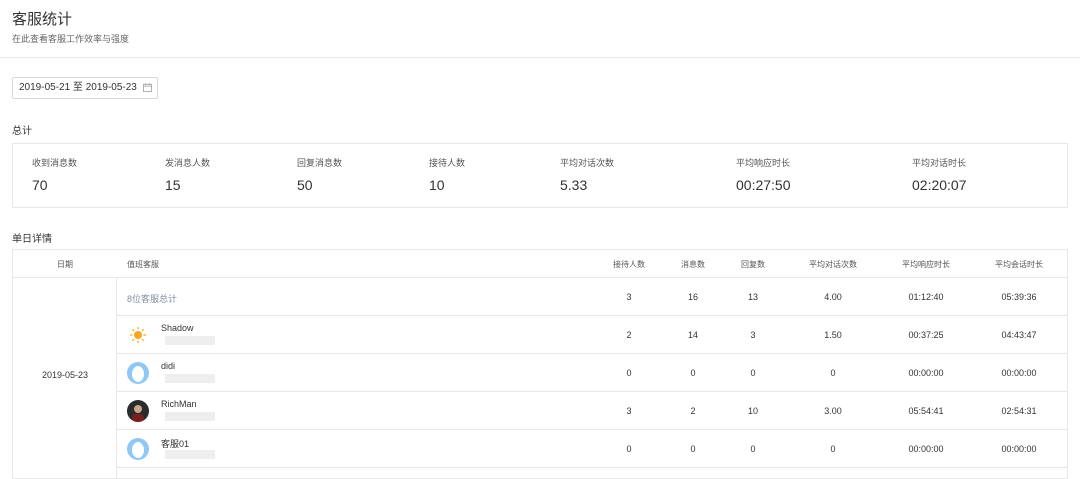 Image resolution: width=1080 pixels, height=479 pixels. What do you see at coordinates (65, 264) in the screenshot?
I see `column-header-date: 日期` at bounding box center [65, 264].